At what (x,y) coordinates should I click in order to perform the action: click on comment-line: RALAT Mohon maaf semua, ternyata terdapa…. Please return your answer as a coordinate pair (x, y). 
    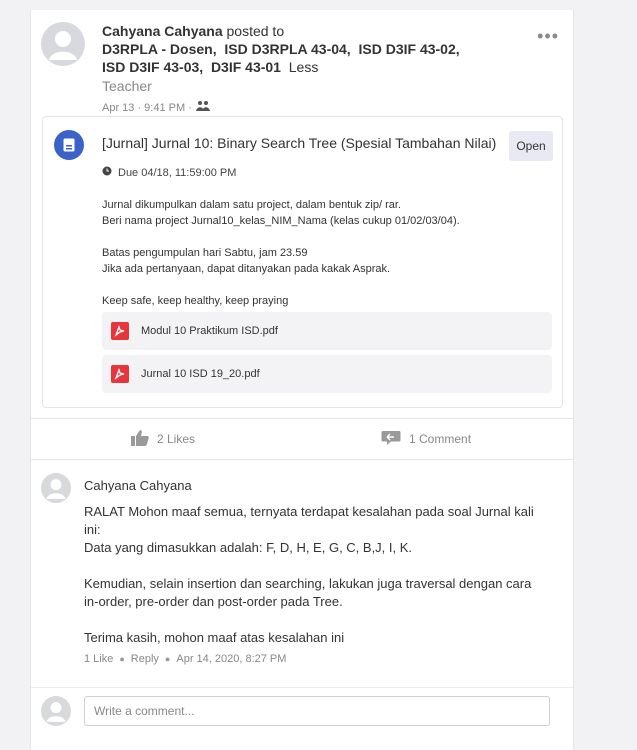
    Looking at the image, I should click on (309, 520).